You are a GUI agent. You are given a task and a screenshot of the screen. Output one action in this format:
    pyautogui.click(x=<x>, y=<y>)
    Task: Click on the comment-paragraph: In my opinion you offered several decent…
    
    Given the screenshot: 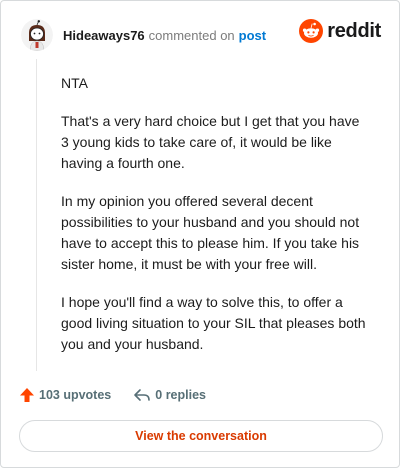 What is the action you would take?
    pyautogui.click(x=210, y=232)
    